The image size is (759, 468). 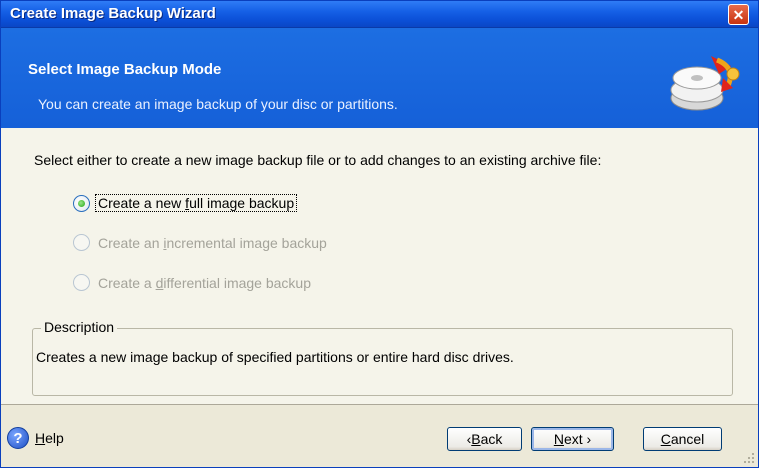 I want to click on option-incremental-backup: Create an incremental image backup, so click(x=201, y=242).